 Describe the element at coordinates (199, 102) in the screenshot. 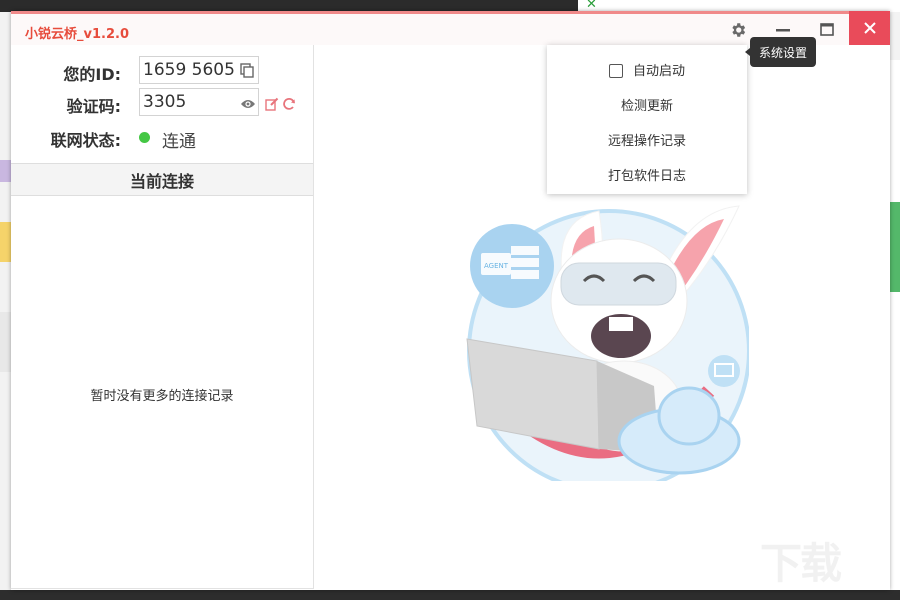

I see `code-field: 3305` at that location.